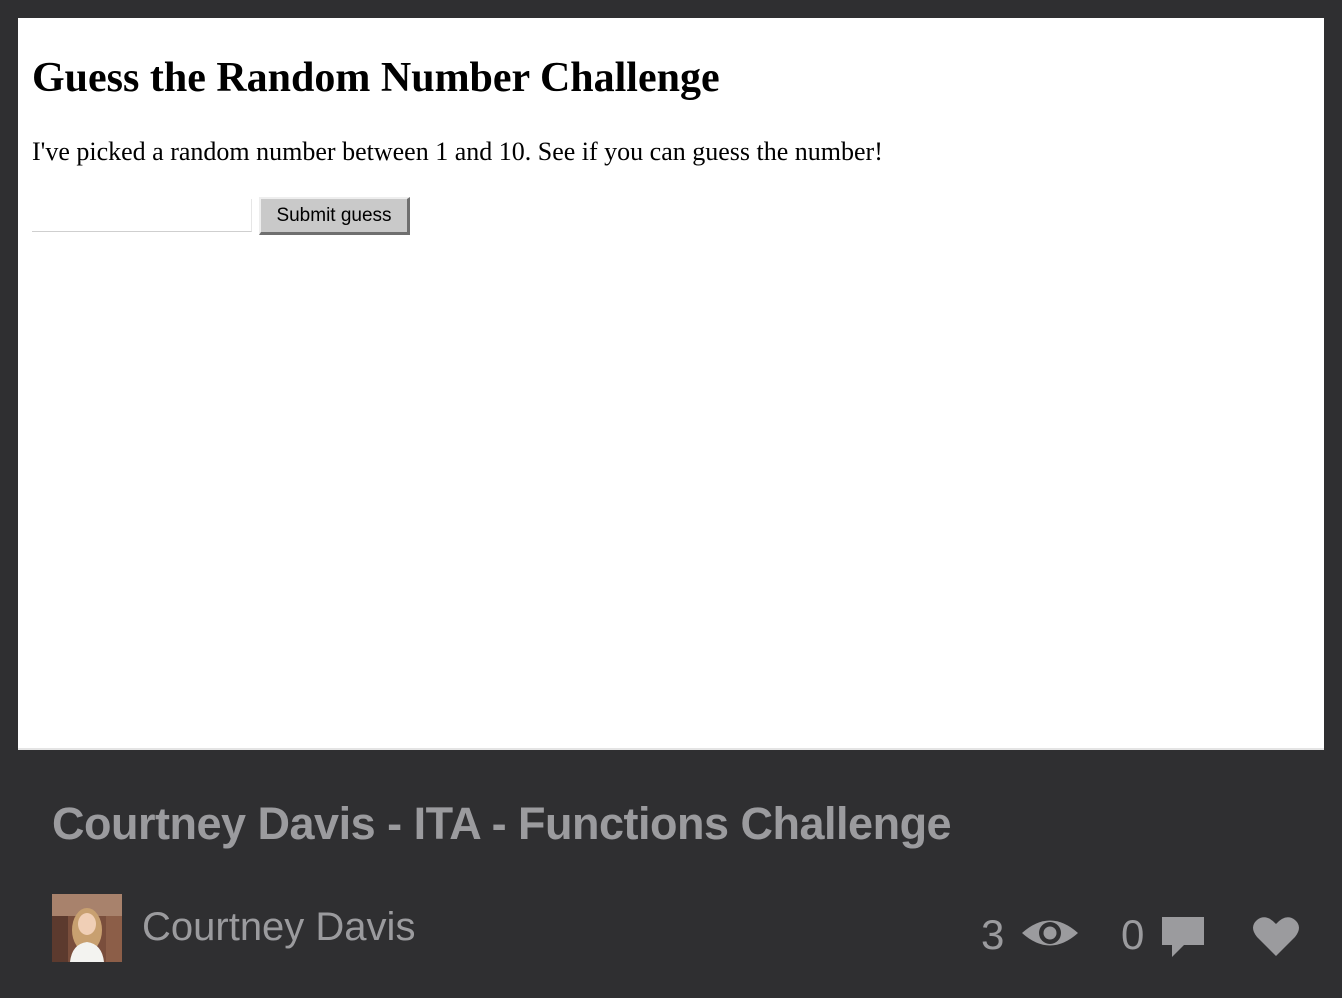 The image size is (1342, 998). What do you see at coordinates (376, 78) in the screenshot?
I see `preview-heading: Guess the Random Number Challenge` at bounding box center [376, 78].